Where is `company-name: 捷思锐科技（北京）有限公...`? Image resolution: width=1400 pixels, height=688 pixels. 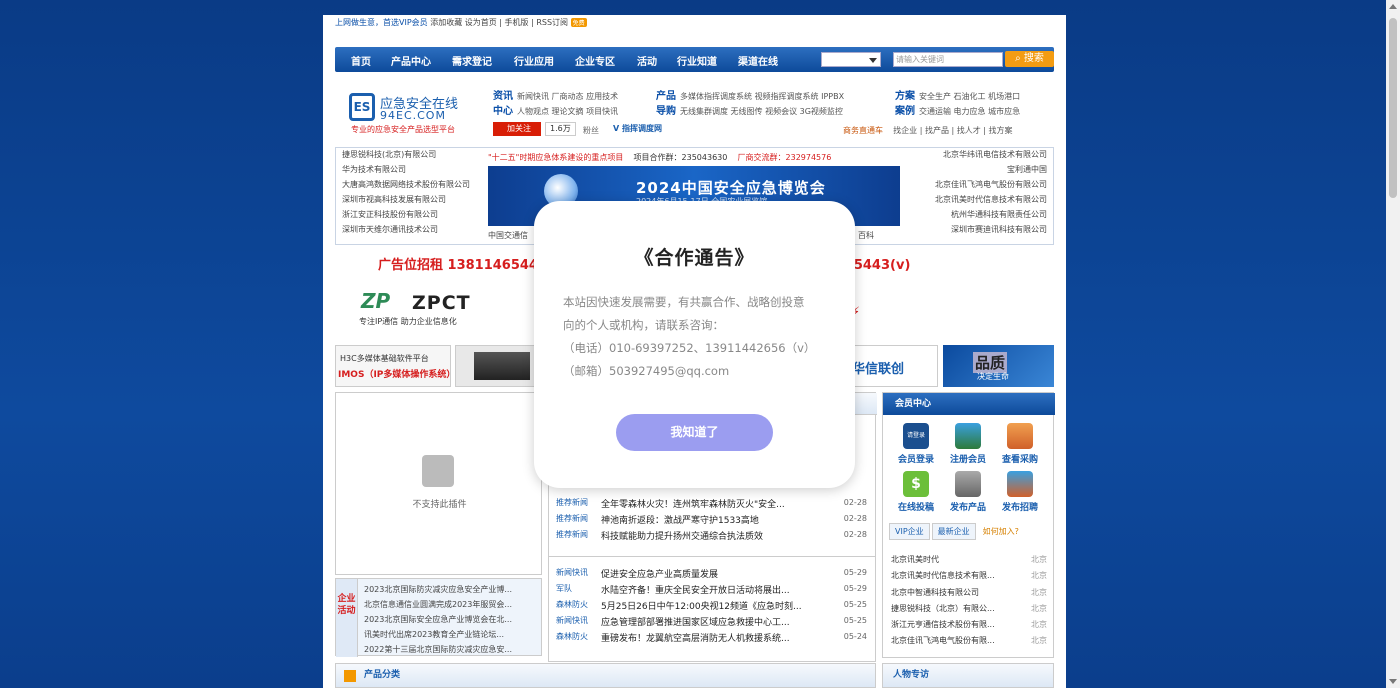 company-name: 捷思锐科技（北京）有限公... is located at coordinates (943, 608).